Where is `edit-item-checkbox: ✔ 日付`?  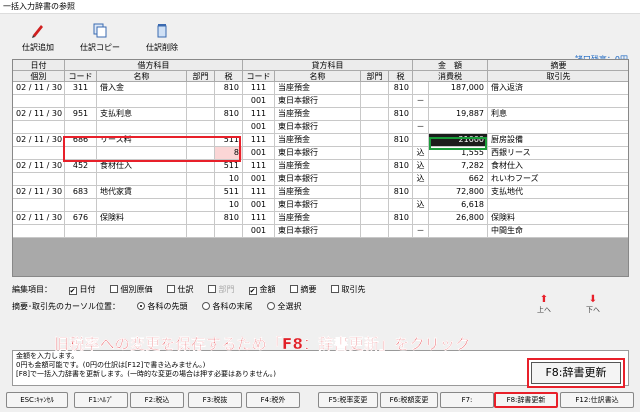
edit-item-checkbox: ✔ 日付 is located at coordinates (82, 289).